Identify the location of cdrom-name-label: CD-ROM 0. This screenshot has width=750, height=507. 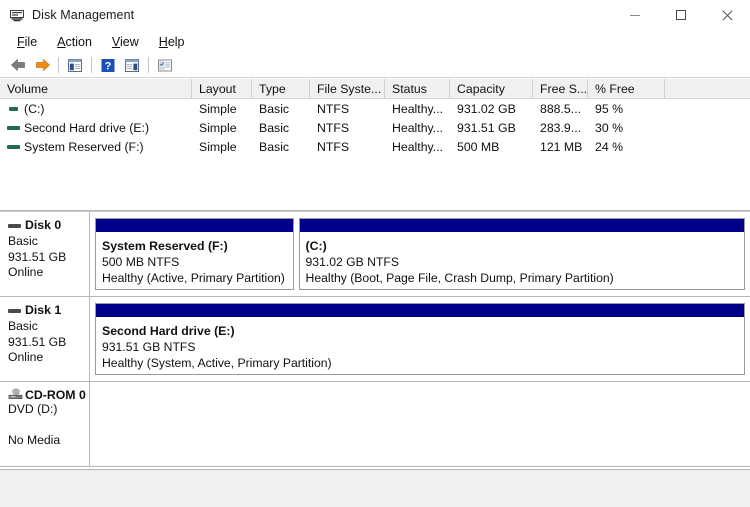
(55, 395).